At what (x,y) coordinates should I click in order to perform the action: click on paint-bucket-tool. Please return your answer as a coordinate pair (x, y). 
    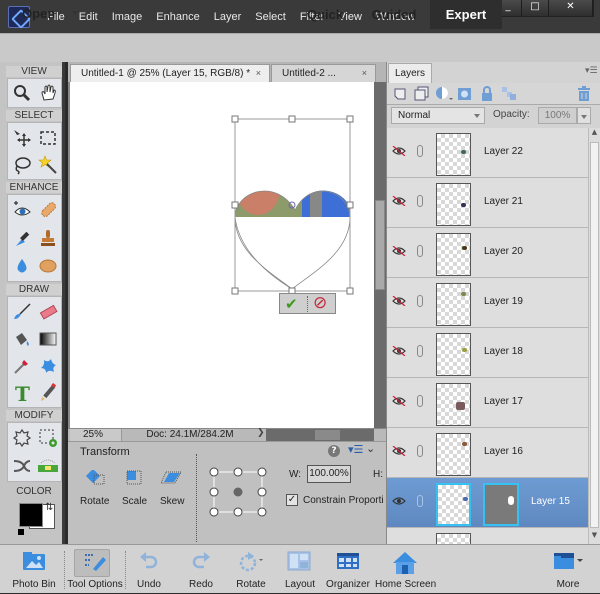
    Looking at the image, I should click on (22, 339).